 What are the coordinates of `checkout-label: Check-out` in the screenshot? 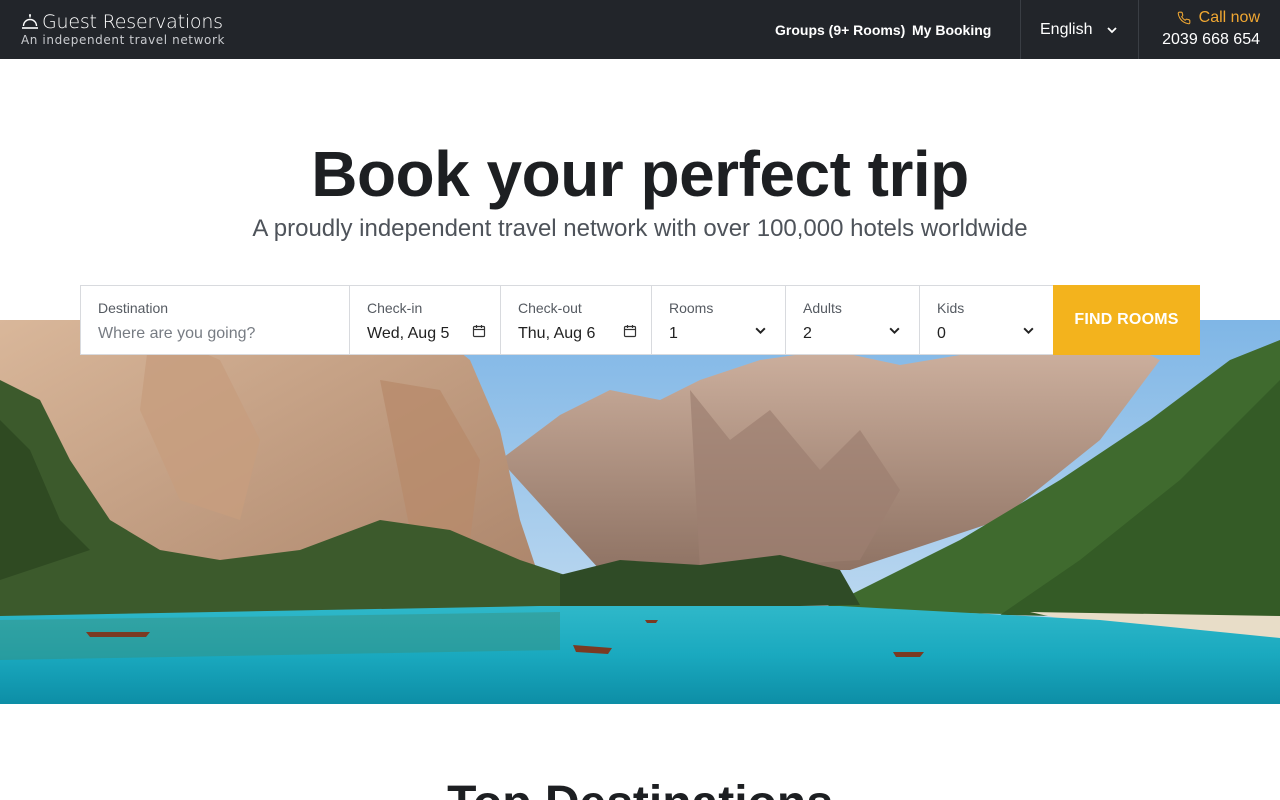 It's located at (550, 308).